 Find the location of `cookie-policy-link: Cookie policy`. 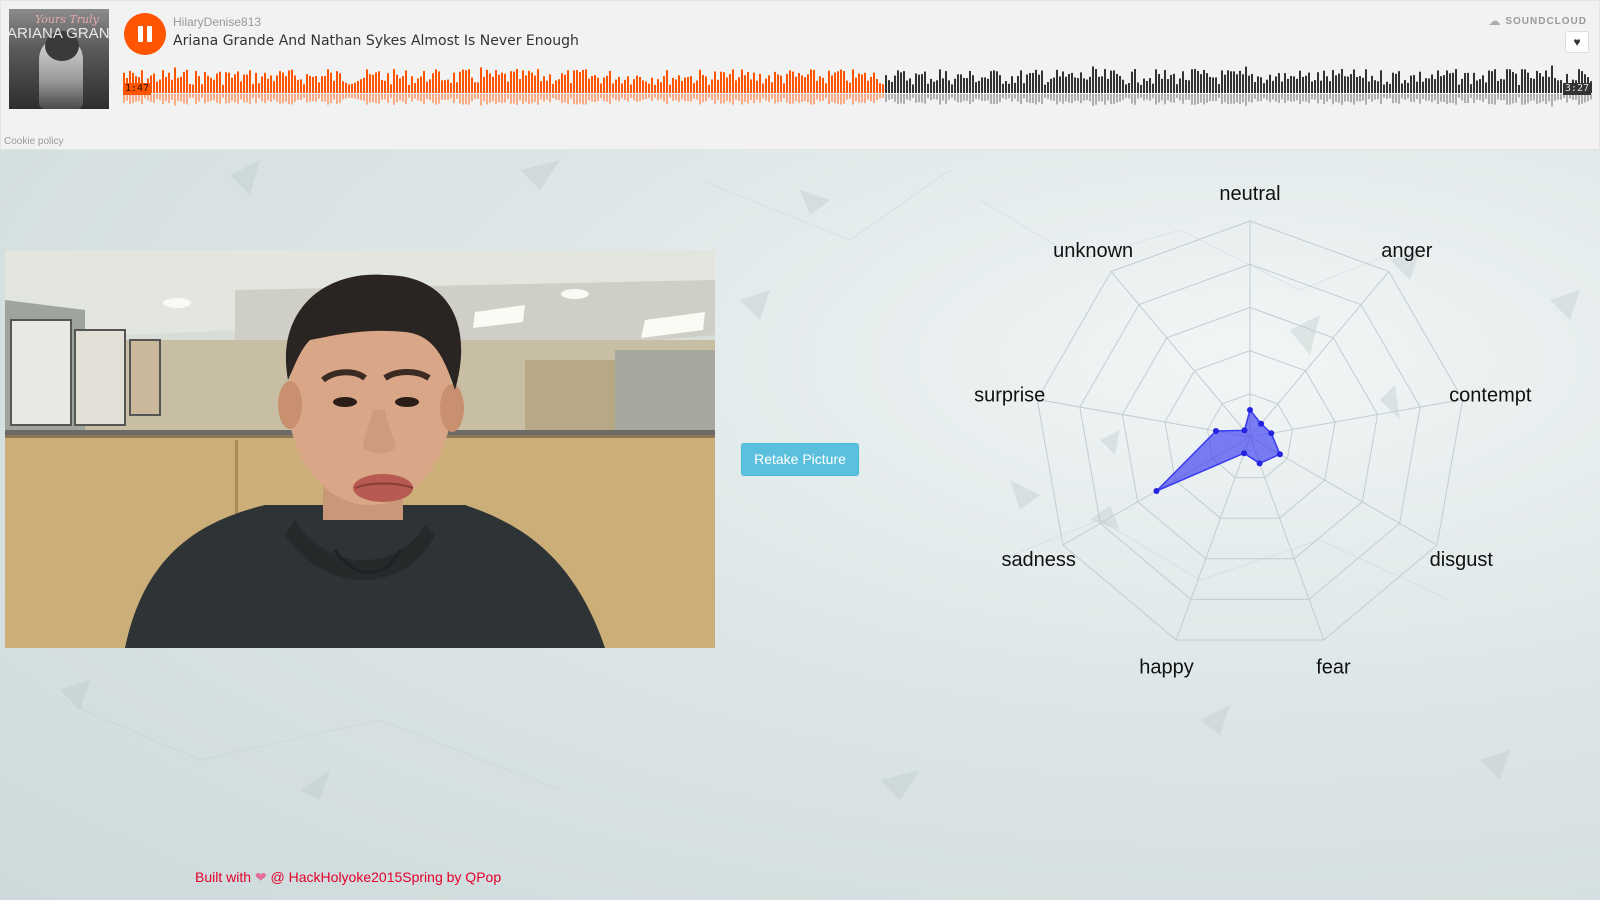

cookie-policy-link: Cookie policy is located at coordinates (33, 141).